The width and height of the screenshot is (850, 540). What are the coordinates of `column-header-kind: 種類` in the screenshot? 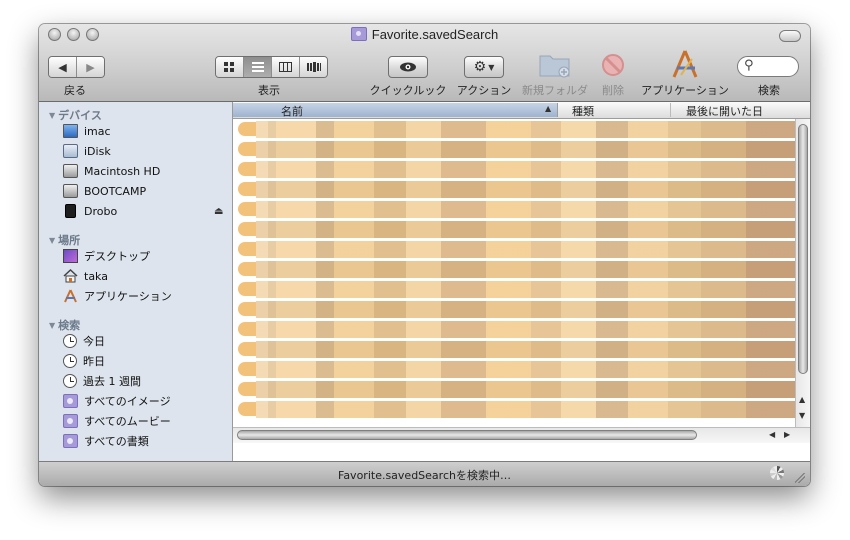 It's located at (614, 110).